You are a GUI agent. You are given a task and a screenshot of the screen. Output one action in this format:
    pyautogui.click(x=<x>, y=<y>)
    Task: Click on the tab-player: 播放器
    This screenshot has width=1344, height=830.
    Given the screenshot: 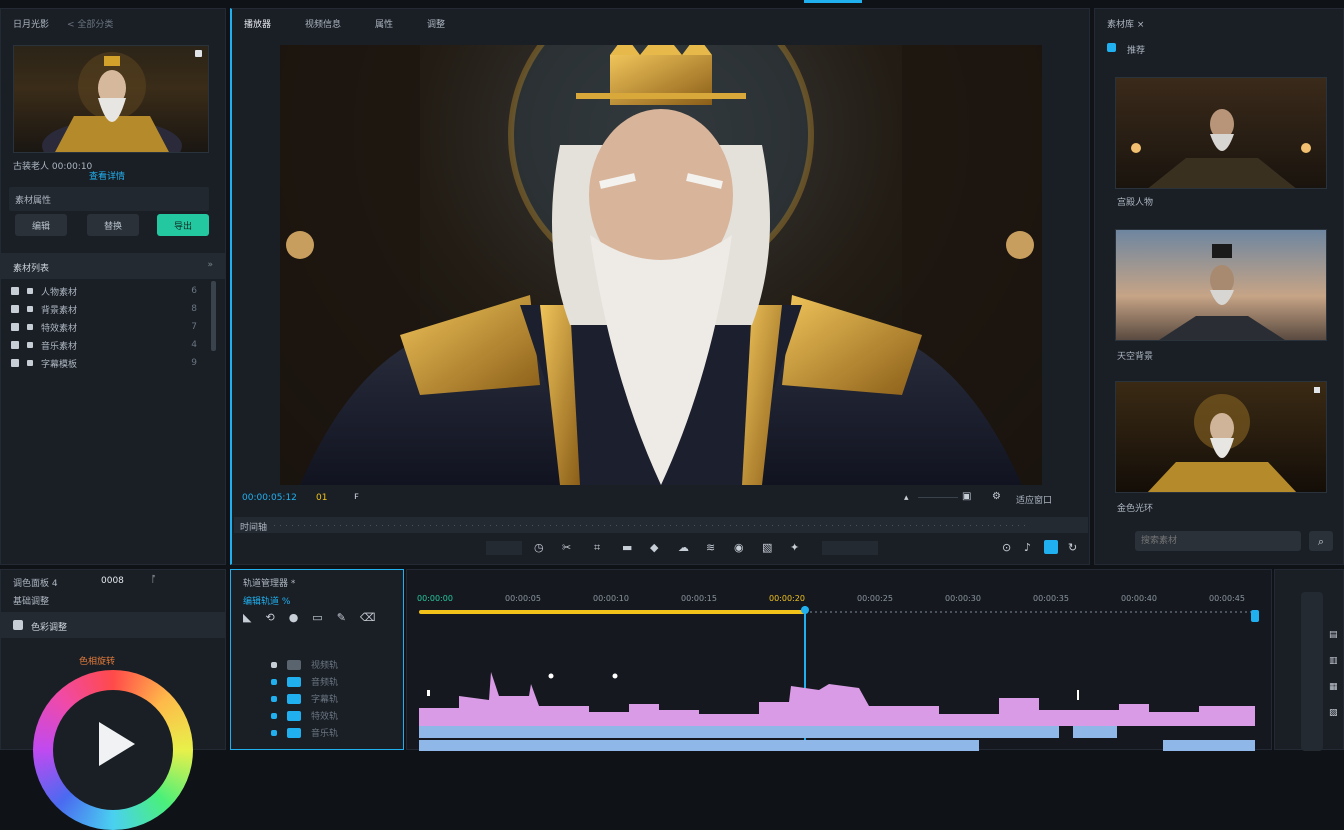 What is the action you would take?
    pyautogui.click(x=257, y=23)
    